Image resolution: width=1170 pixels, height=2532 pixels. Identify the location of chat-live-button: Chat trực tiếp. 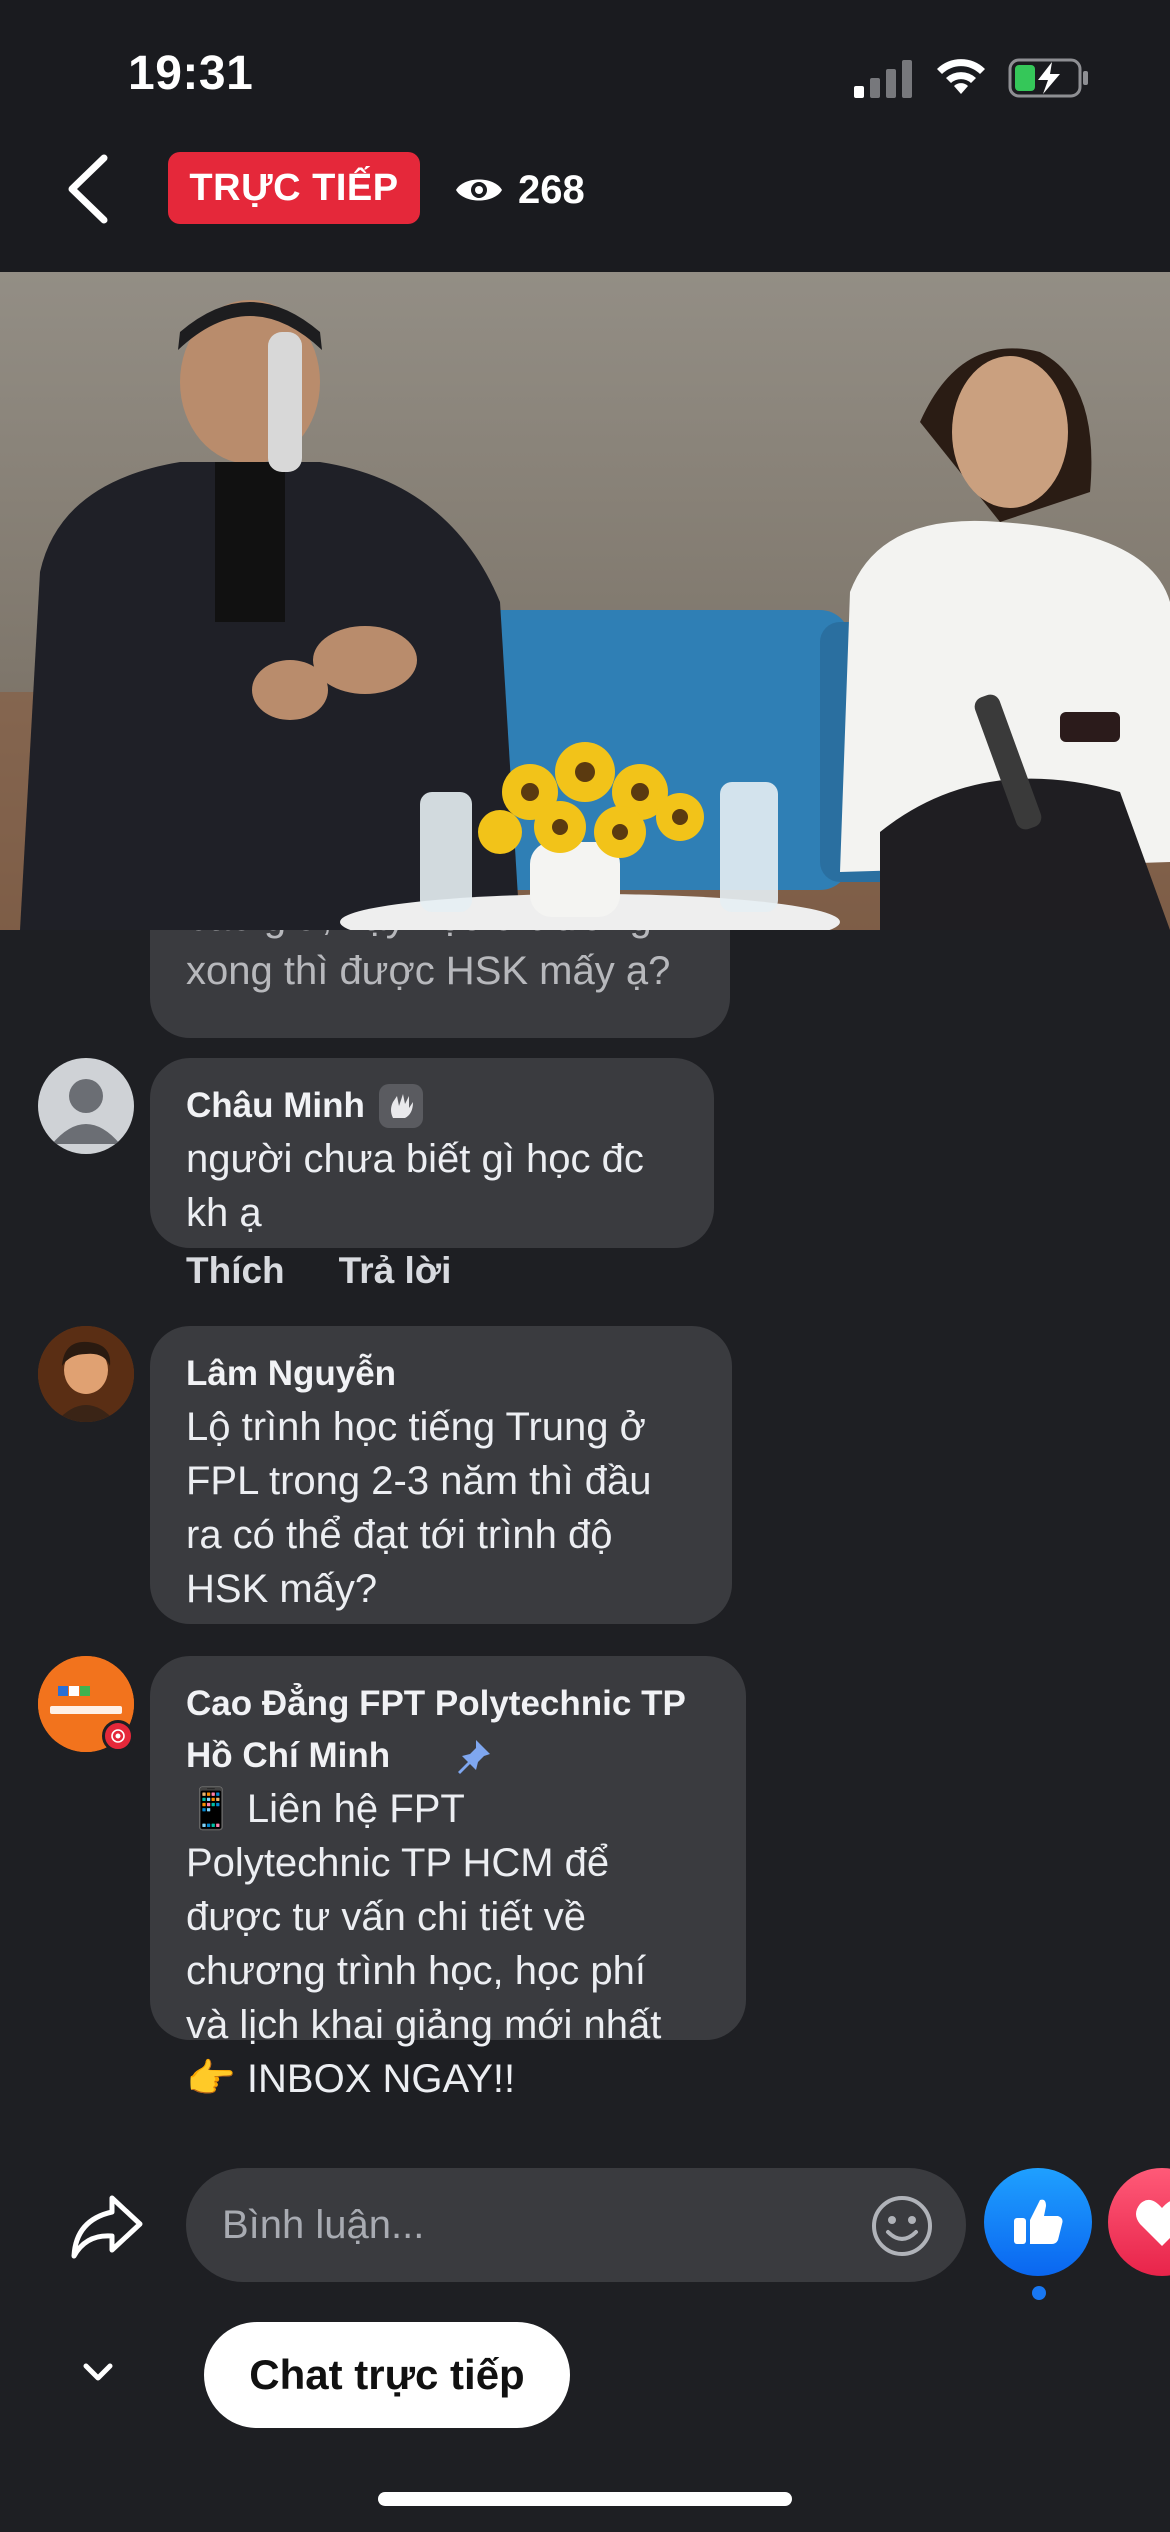
(387, 2375).